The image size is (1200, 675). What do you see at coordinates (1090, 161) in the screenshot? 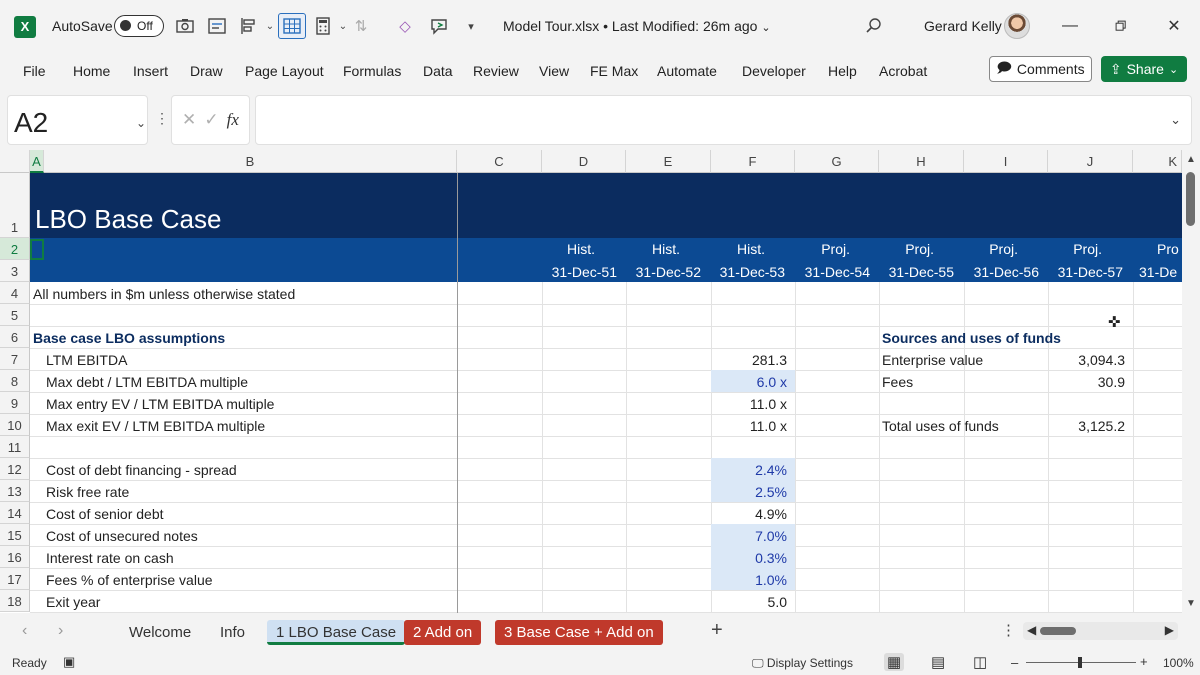
I see `column-header-j: J` at bounding box center [1090, 161].